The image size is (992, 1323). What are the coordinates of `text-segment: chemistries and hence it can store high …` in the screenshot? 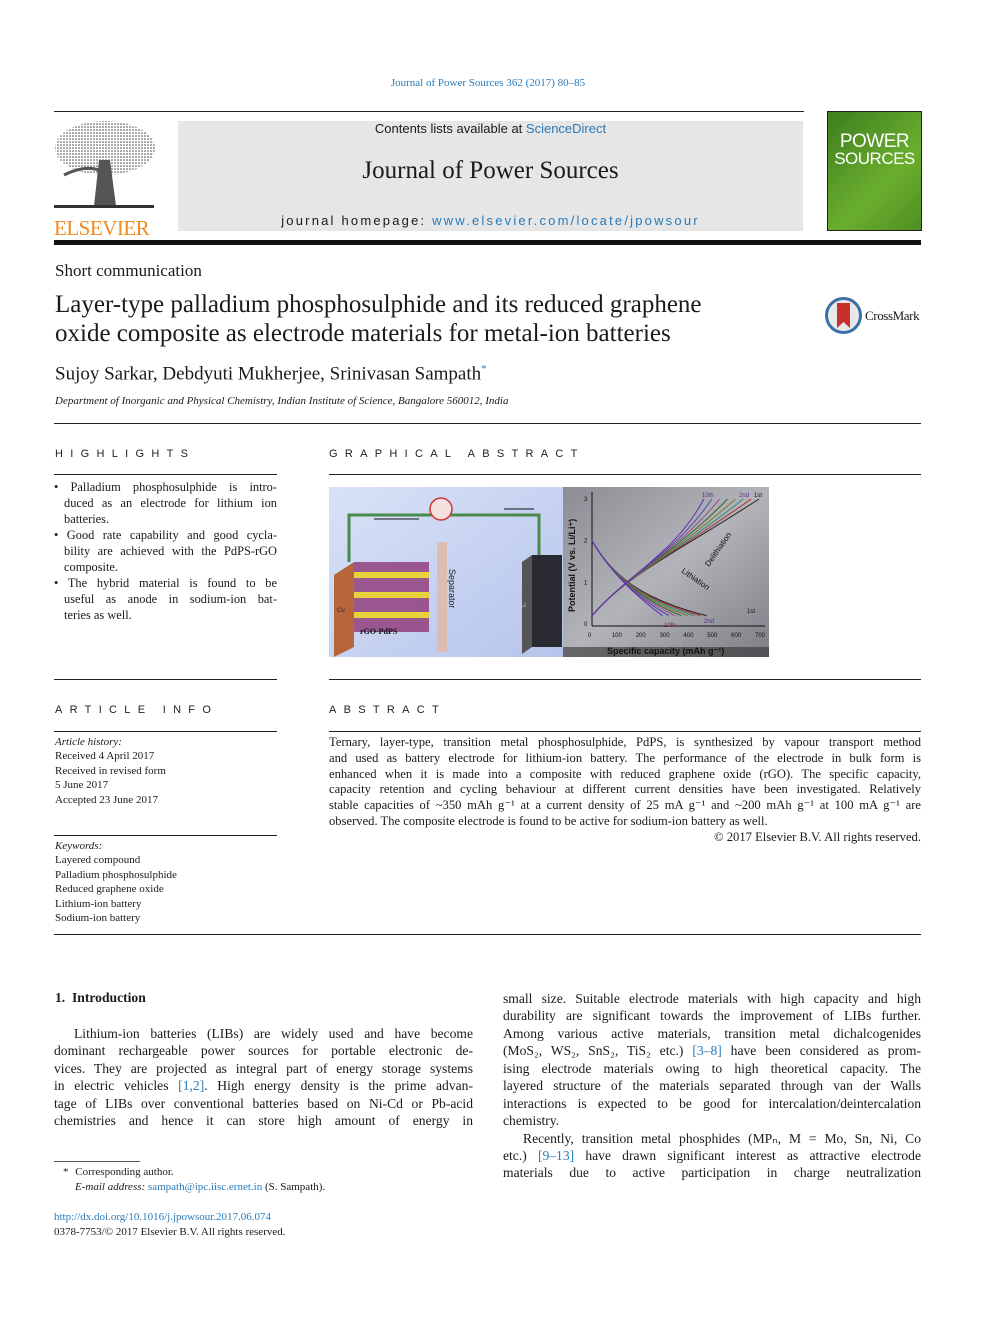 It's located at (263, 1121).